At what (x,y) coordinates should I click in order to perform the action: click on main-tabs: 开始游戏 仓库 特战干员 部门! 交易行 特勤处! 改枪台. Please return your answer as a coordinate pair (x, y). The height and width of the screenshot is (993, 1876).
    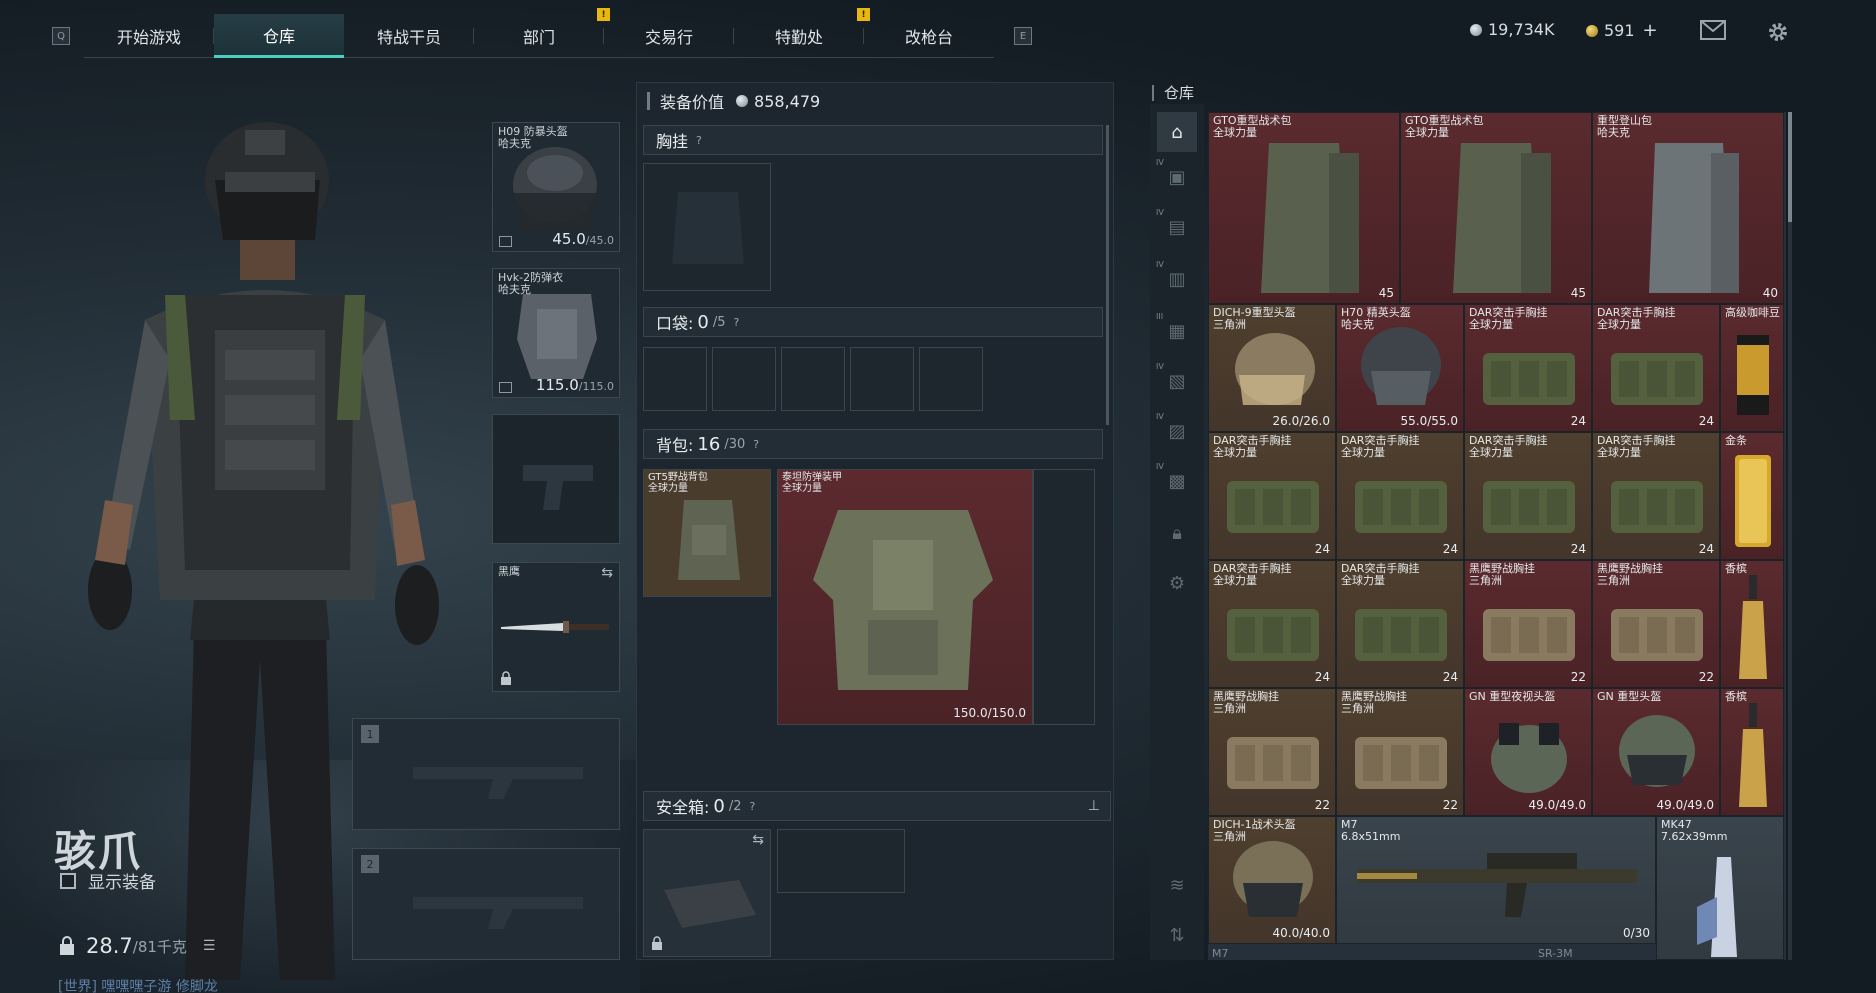
    Looking at the image, I should click on (539, 33).